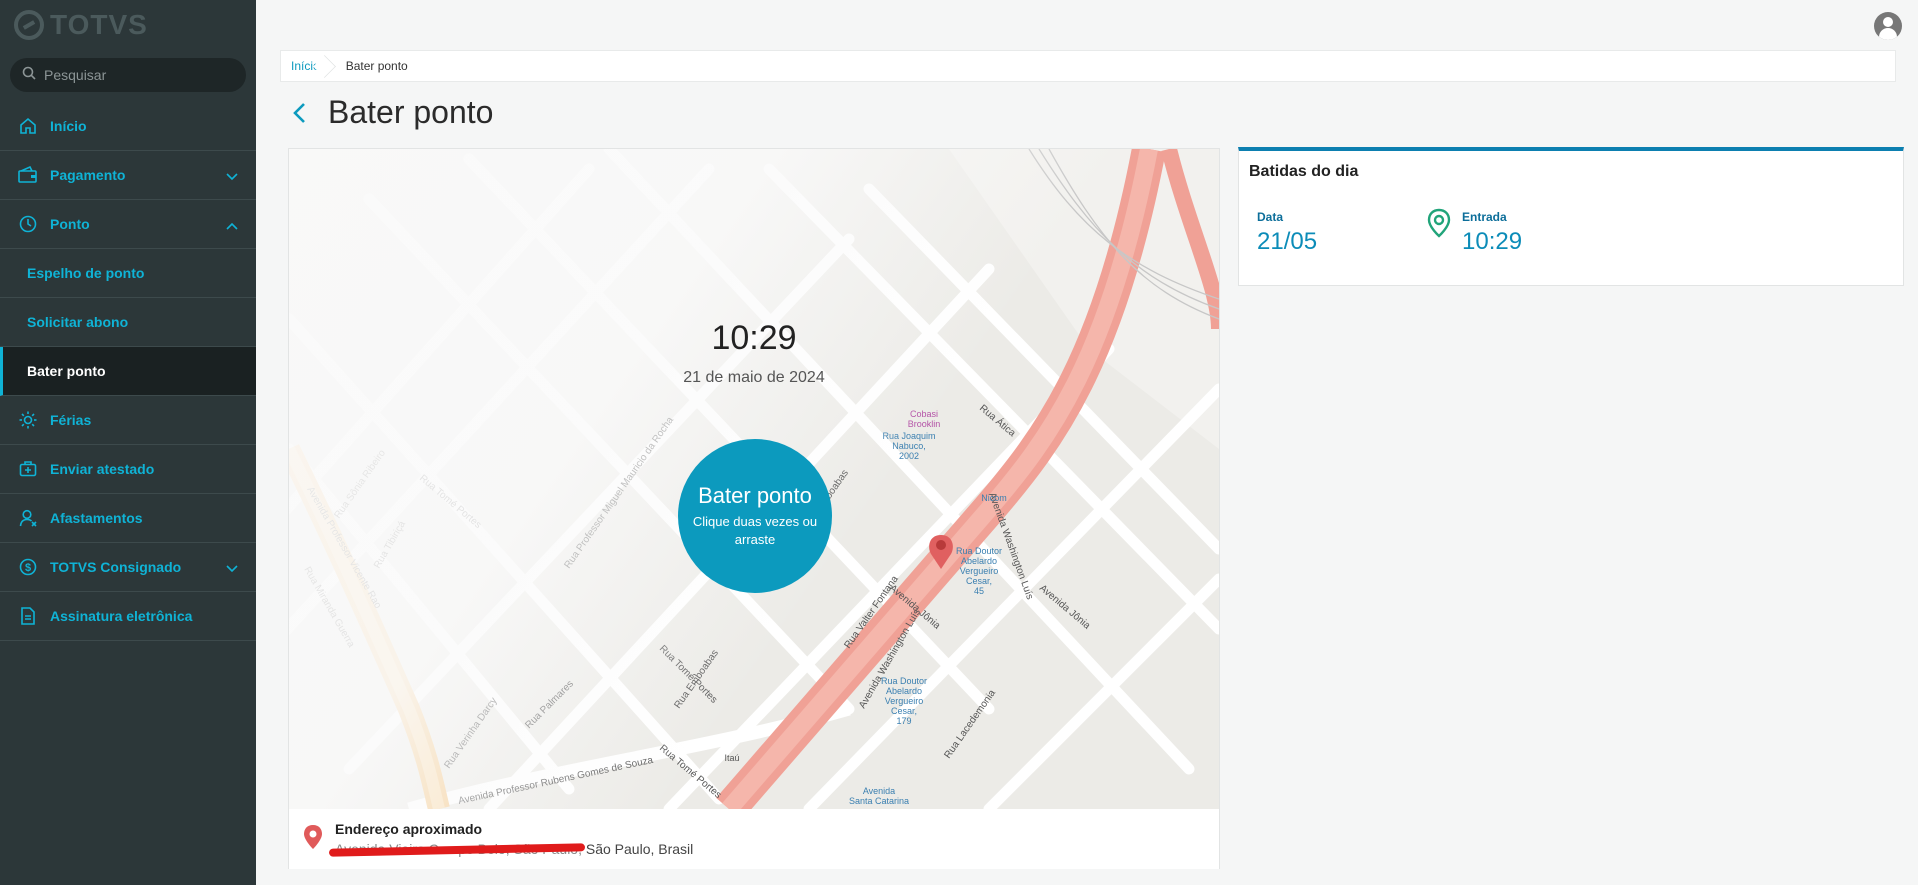  What do you see at coordinates (128, 175) in the screenshot?
I see `sidebar-item-pagamento: Pagamento` at bounding box center [128, 175].